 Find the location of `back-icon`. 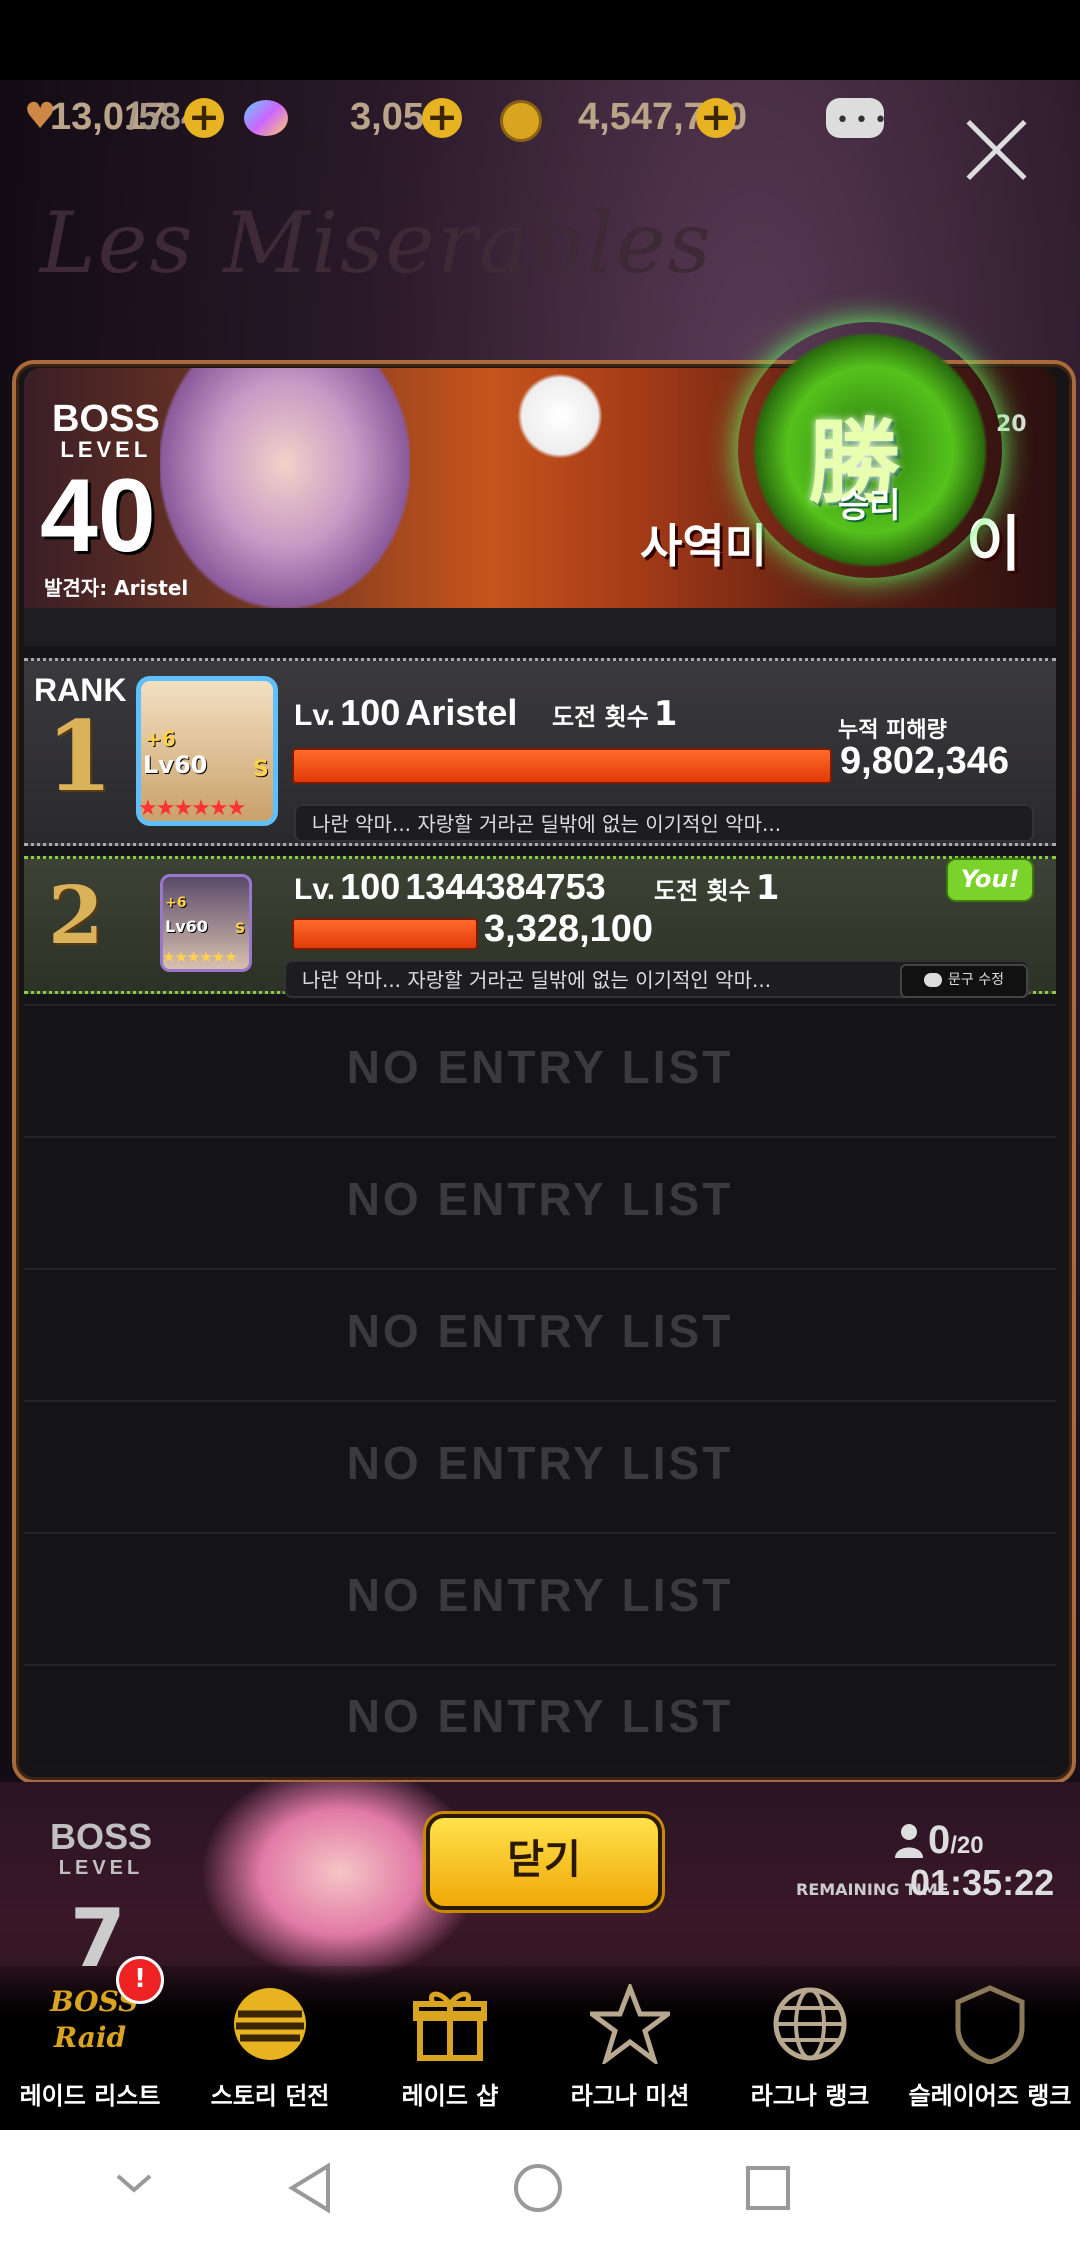

back-icon is located at coordinates (310, 2188).